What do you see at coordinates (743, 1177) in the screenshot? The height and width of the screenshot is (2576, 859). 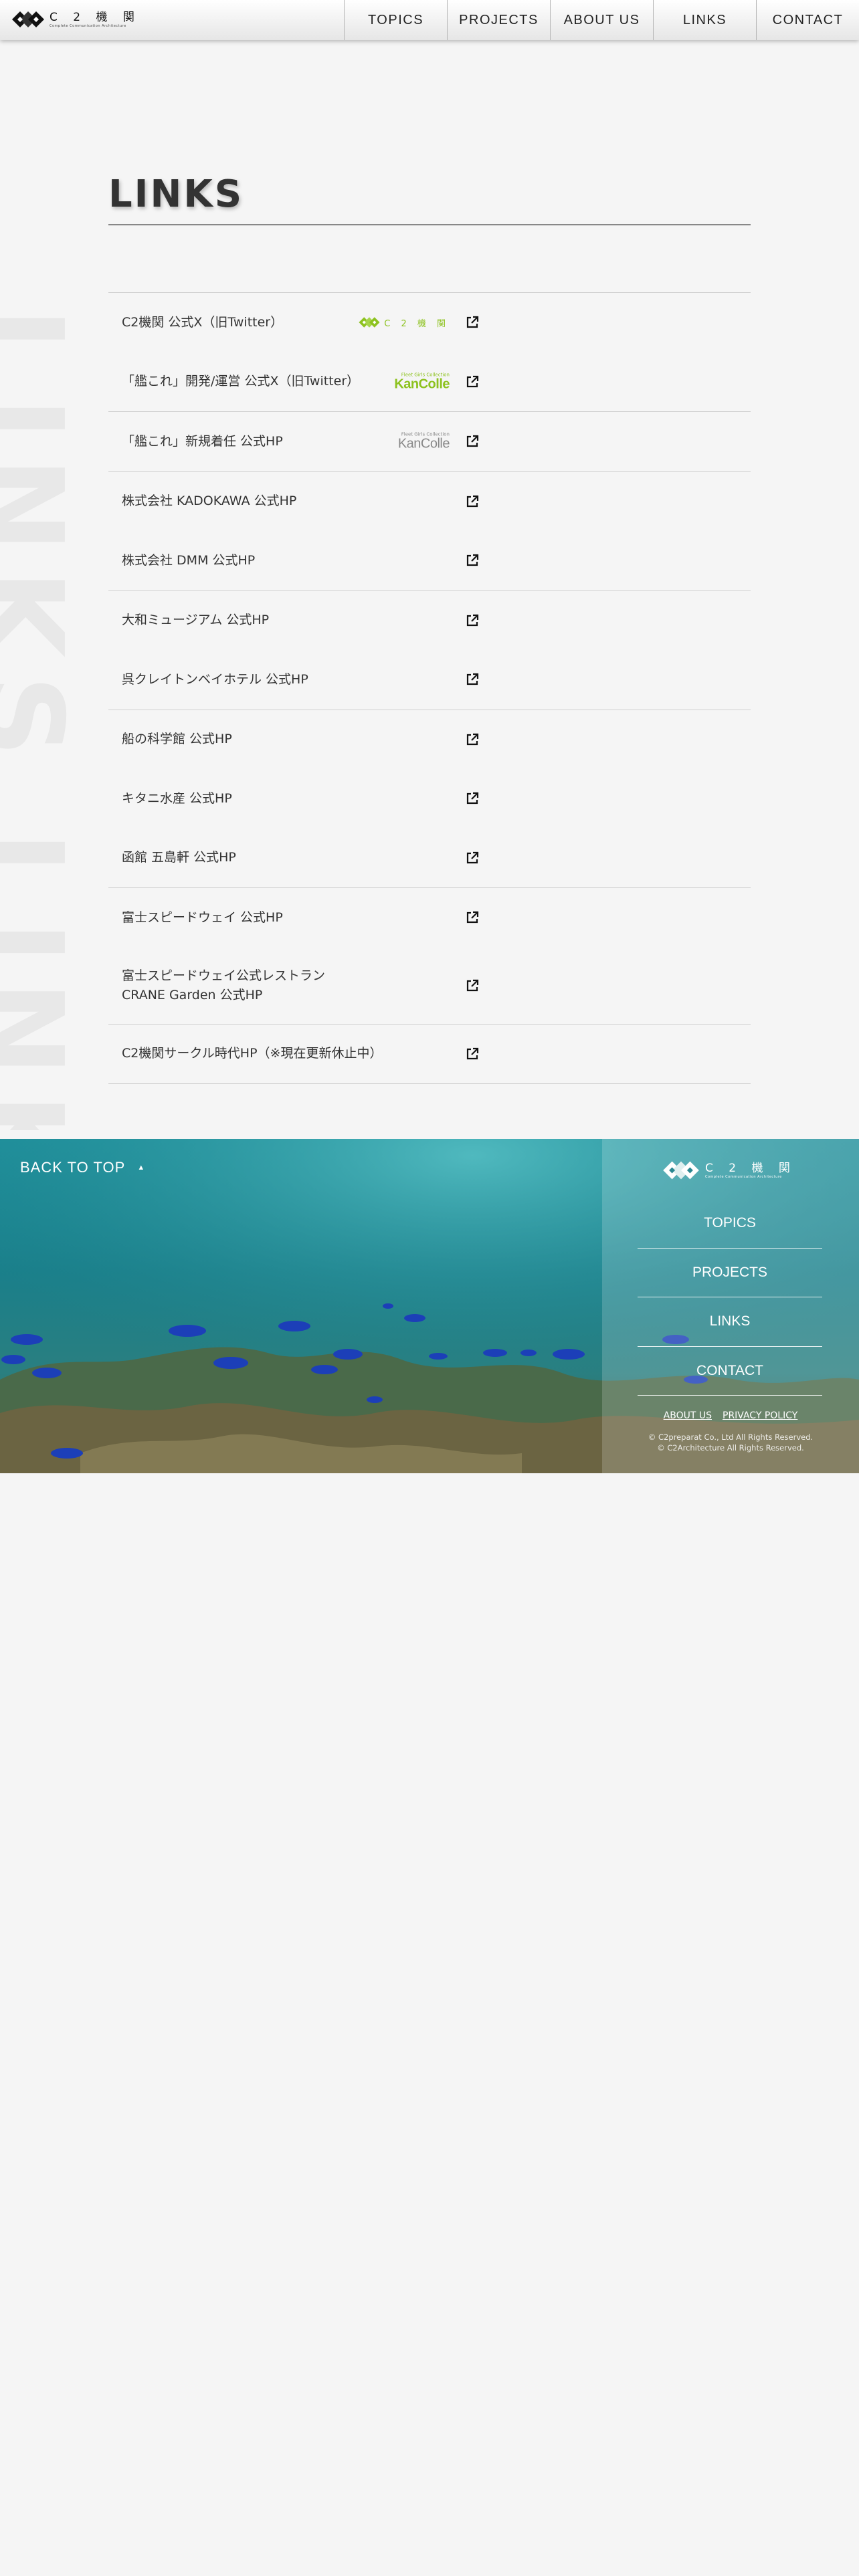 I see `footer-logo-subtitle: Complete Communication Architecture` at bounding box center [743, 1177].